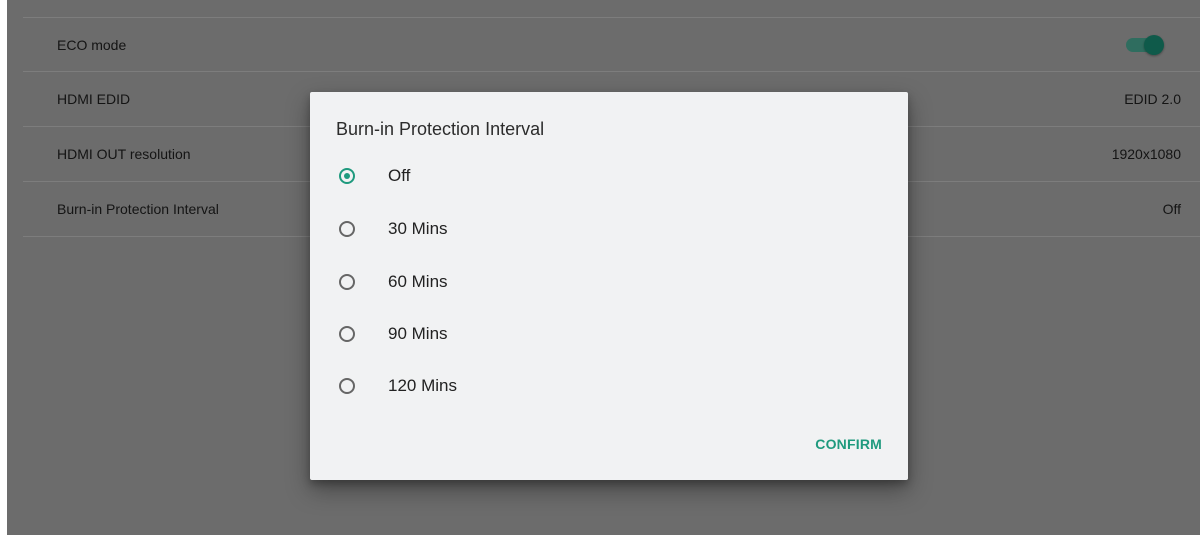 The image size is (1200, 535). Describe the element at coordinates (399, 175) in the screenshot. I see `option-label: Off` at that location.